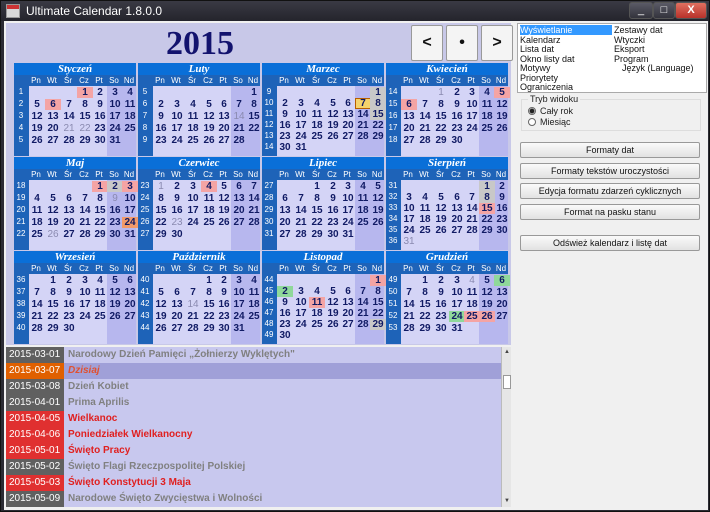 The image size is (710, 512). I want to click on prev-year-button: <, so click(427, 43).